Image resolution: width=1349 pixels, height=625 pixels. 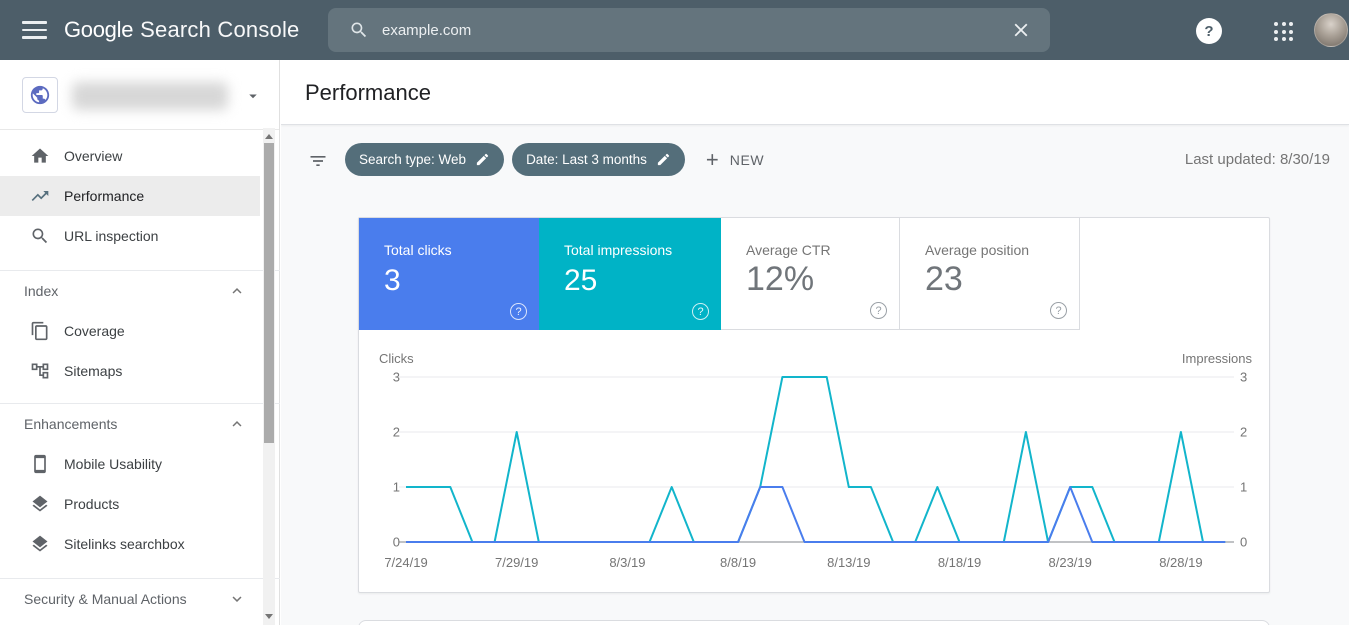 I want to click on sidebar-scrollbar, so click(x=269, y=376).